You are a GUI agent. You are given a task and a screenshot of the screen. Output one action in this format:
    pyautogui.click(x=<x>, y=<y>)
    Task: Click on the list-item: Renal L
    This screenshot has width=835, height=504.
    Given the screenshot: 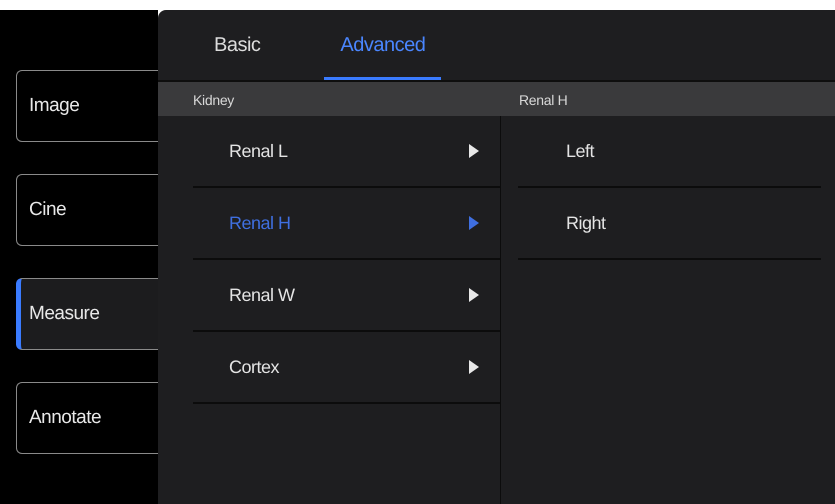 What is the action you would take?
    pyautogui.click(x=346, y=152)
    